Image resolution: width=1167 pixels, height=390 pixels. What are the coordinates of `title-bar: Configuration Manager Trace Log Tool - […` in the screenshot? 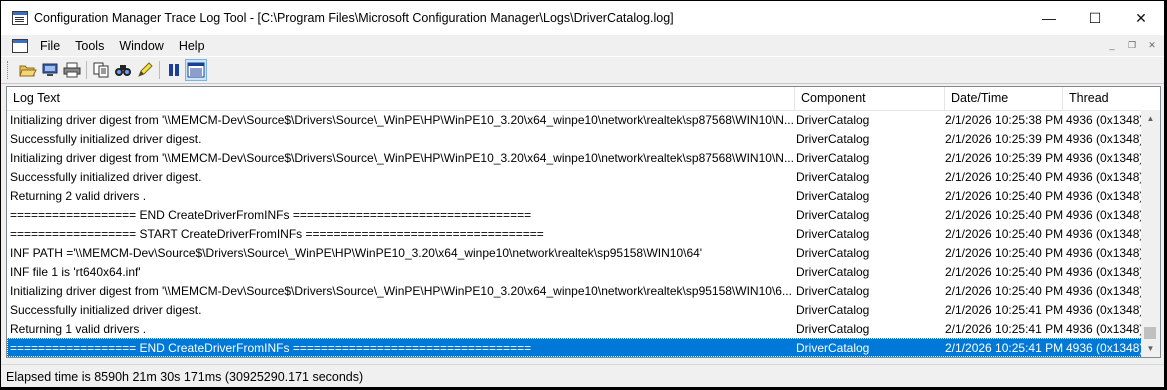 It's located at (582, 18).